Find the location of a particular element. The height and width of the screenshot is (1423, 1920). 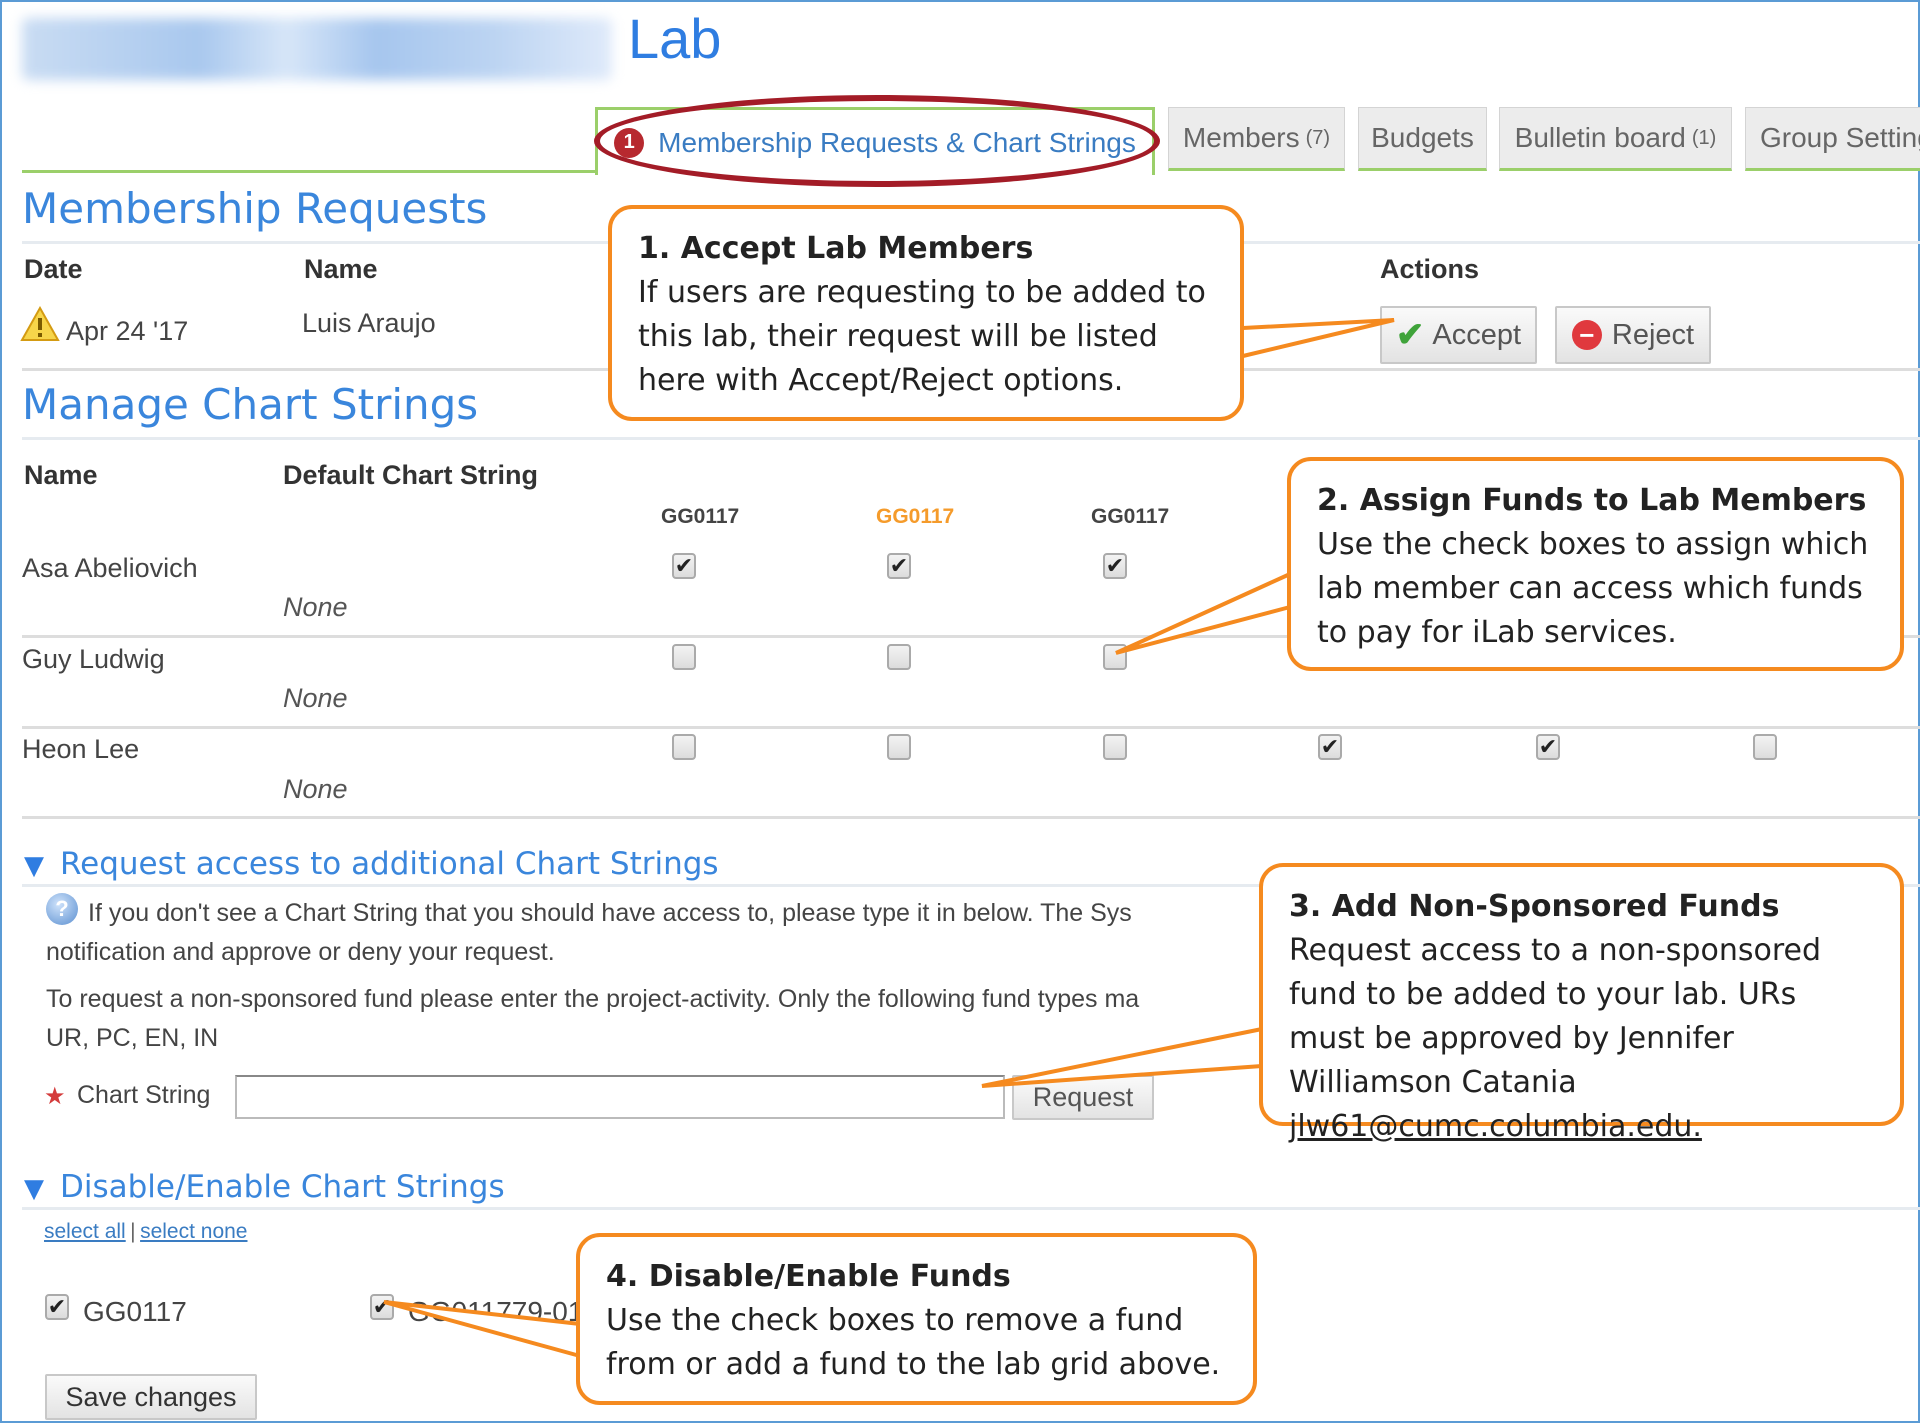

chart-string-field-label: Chart String is located at coordinates (144, 1095).